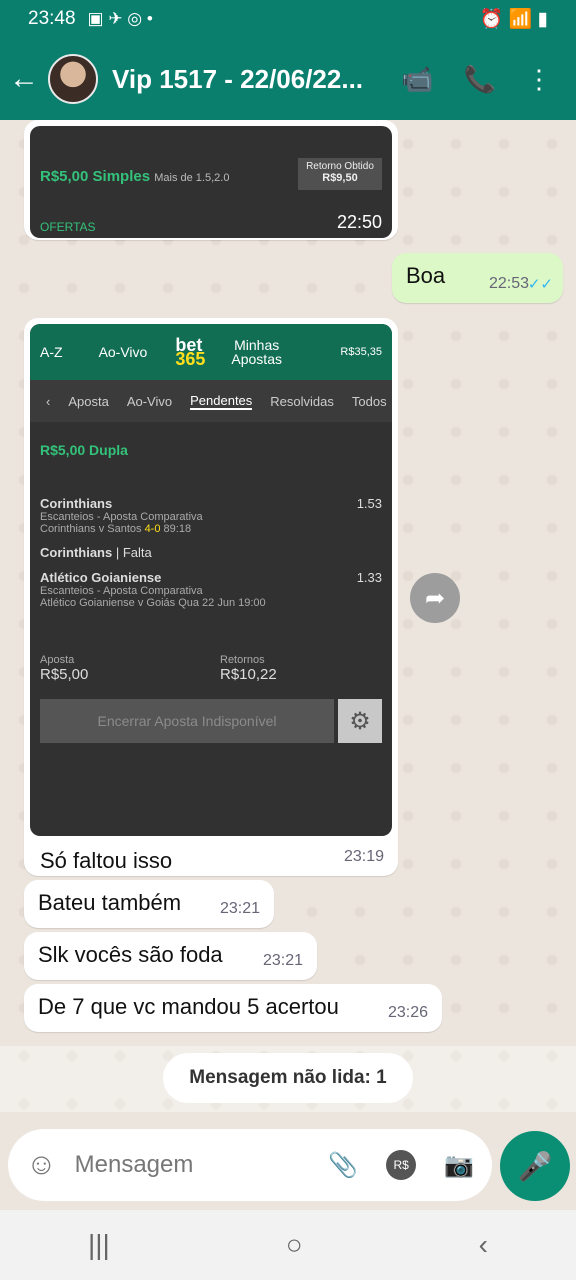 This screenshot has height=1280, width=576. Describe the element at coordinates (137, 552) in the screenshot. I see `event-text: Falta` at that location.